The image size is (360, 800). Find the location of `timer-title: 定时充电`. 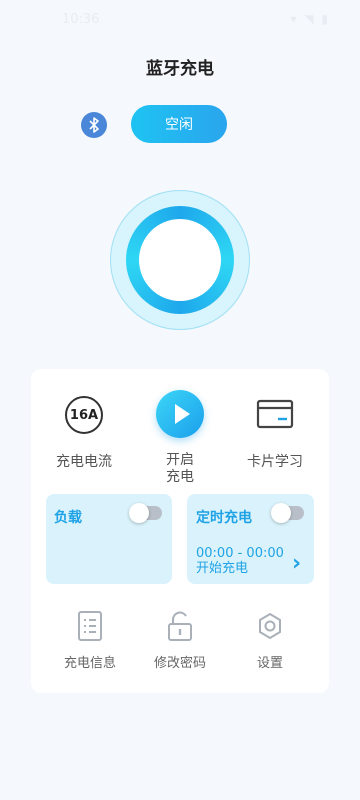

timer-title: 定时充电 is located at coordinates (224, 518).